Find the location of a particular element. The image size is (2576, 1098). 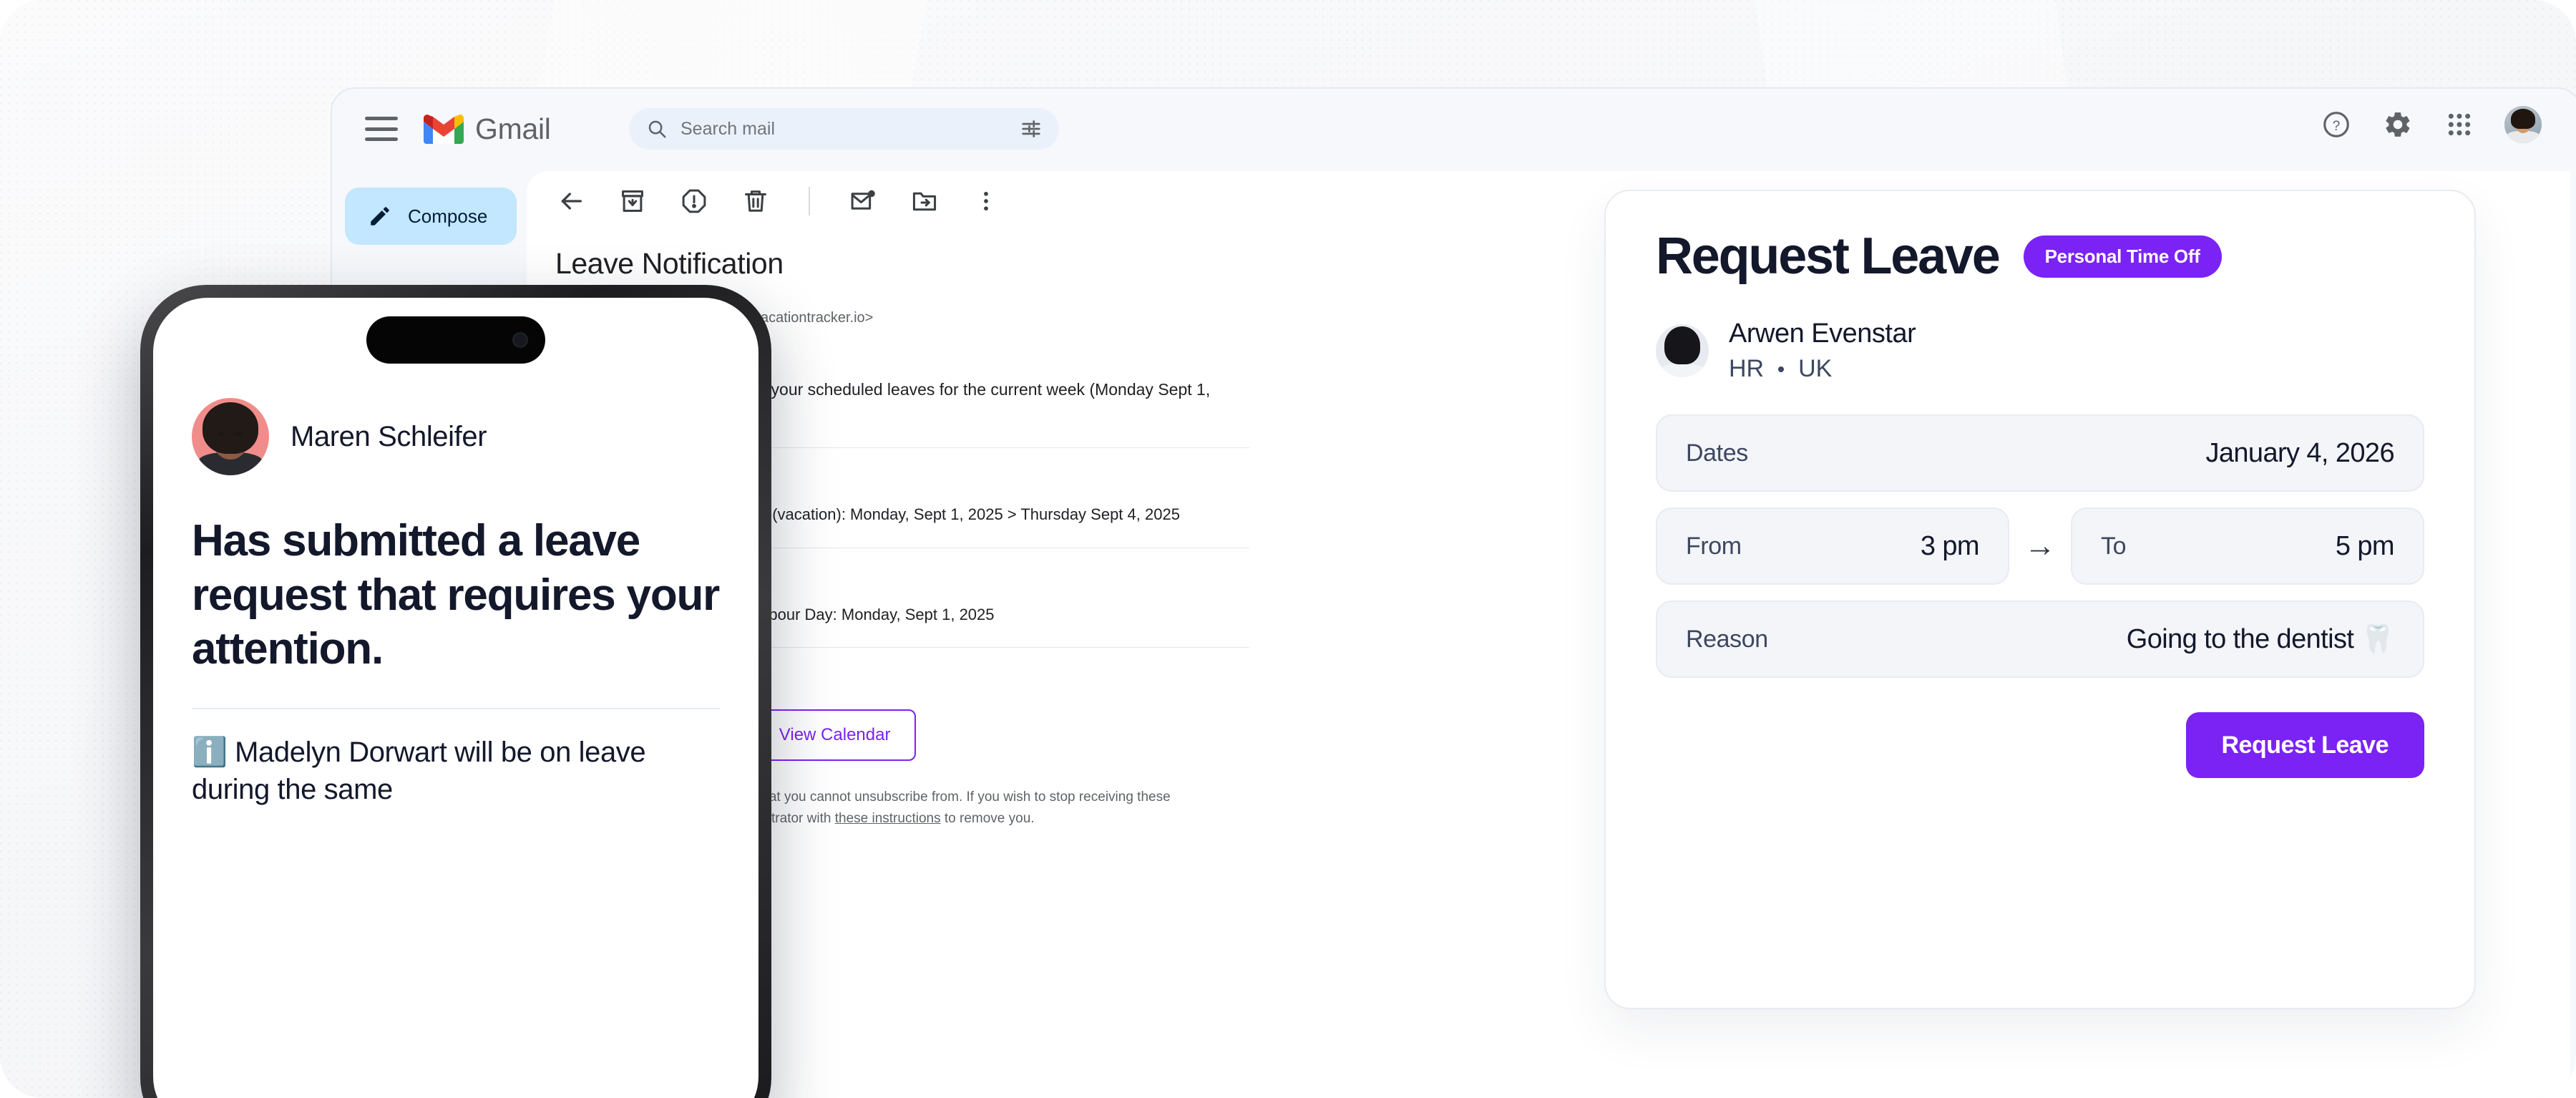

requester-info: Arwen Evenstar HR UK is located at coordinates (1822, 351).